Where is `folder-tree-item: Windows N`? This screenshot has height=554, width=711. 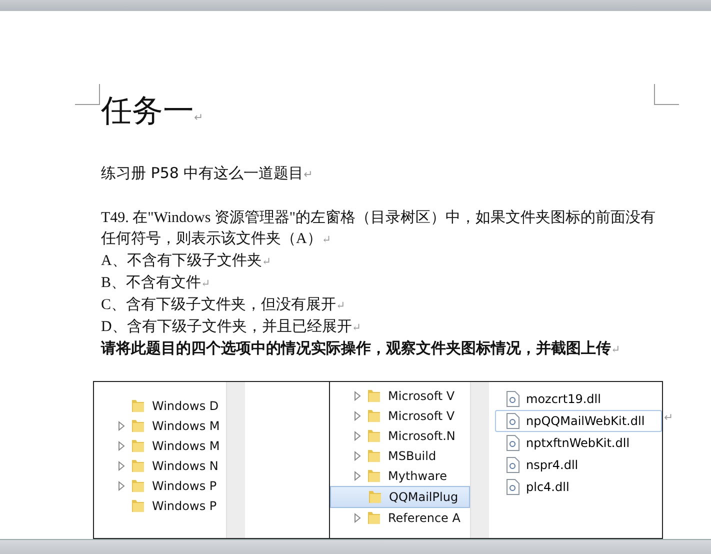
folder-tree-item: Windows N is located at coordinates (160, 466).